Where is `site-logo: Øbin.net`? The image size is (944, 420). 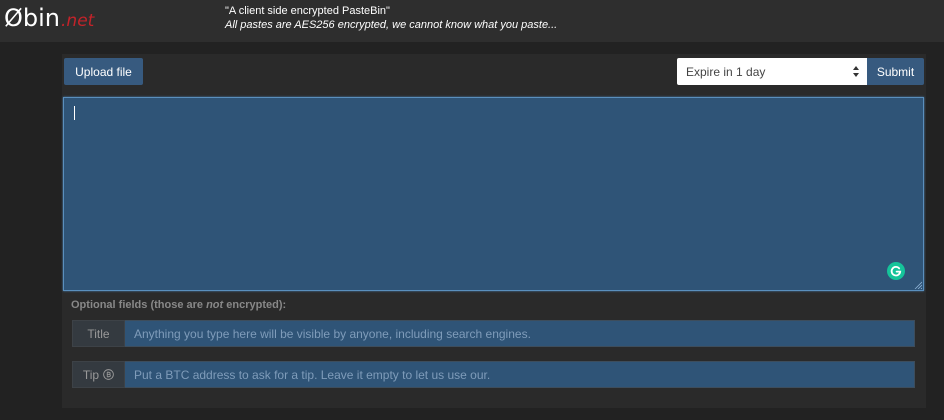 site-logo: Øbin.net is located at coordinates (49, 21).